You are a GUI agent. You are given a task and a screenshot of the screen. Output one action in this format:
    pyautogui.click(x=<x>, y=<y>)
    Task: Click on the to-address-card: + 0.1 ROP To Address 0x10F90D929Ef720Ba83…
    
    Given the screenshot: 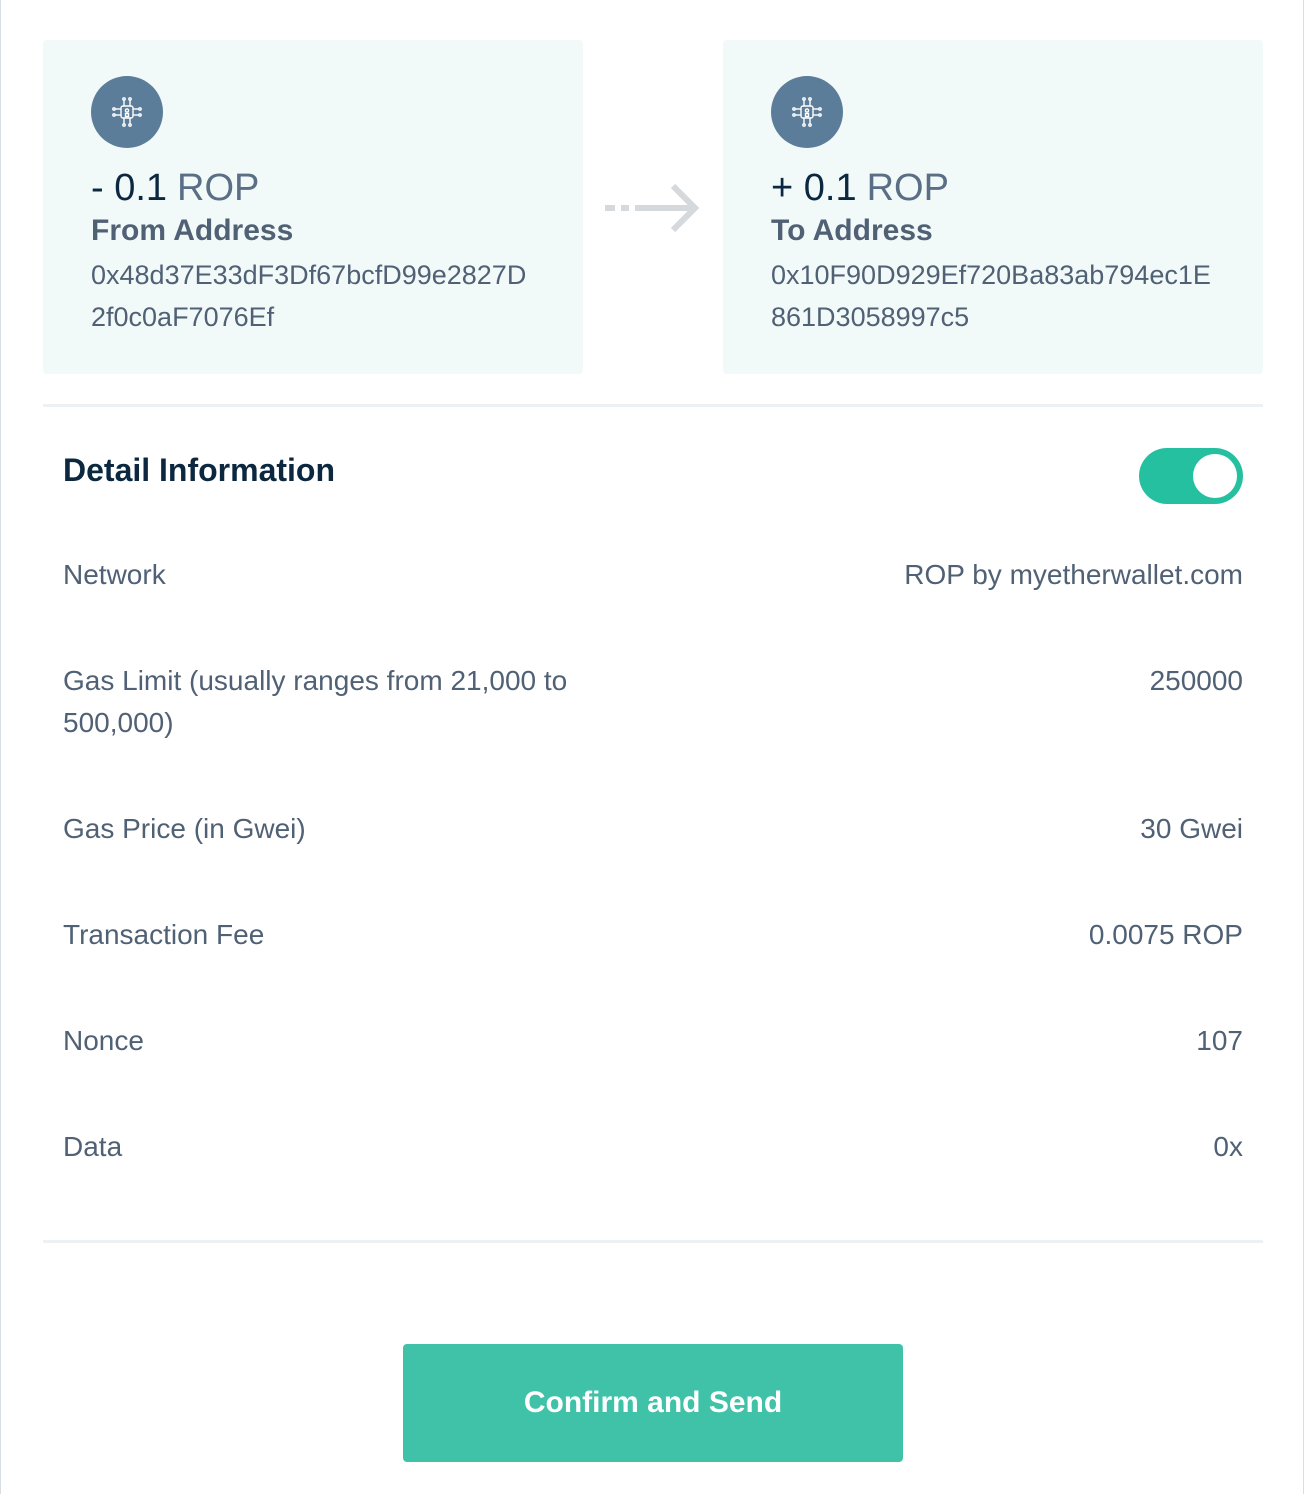 What is the action you would take?
    pyautogui.click(x=993, y=207)
    